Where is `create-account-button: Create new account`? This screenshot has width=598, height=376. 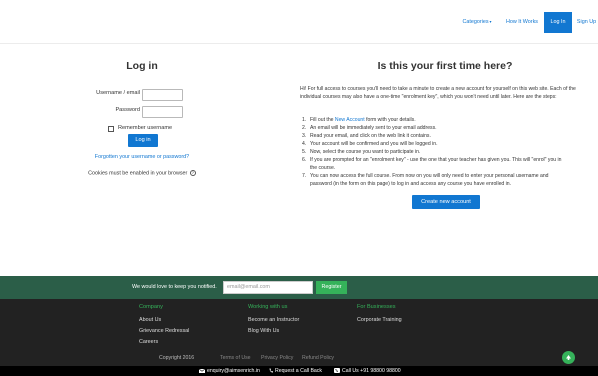 create-account-button: Create new account is located at coordinates (446, 202).